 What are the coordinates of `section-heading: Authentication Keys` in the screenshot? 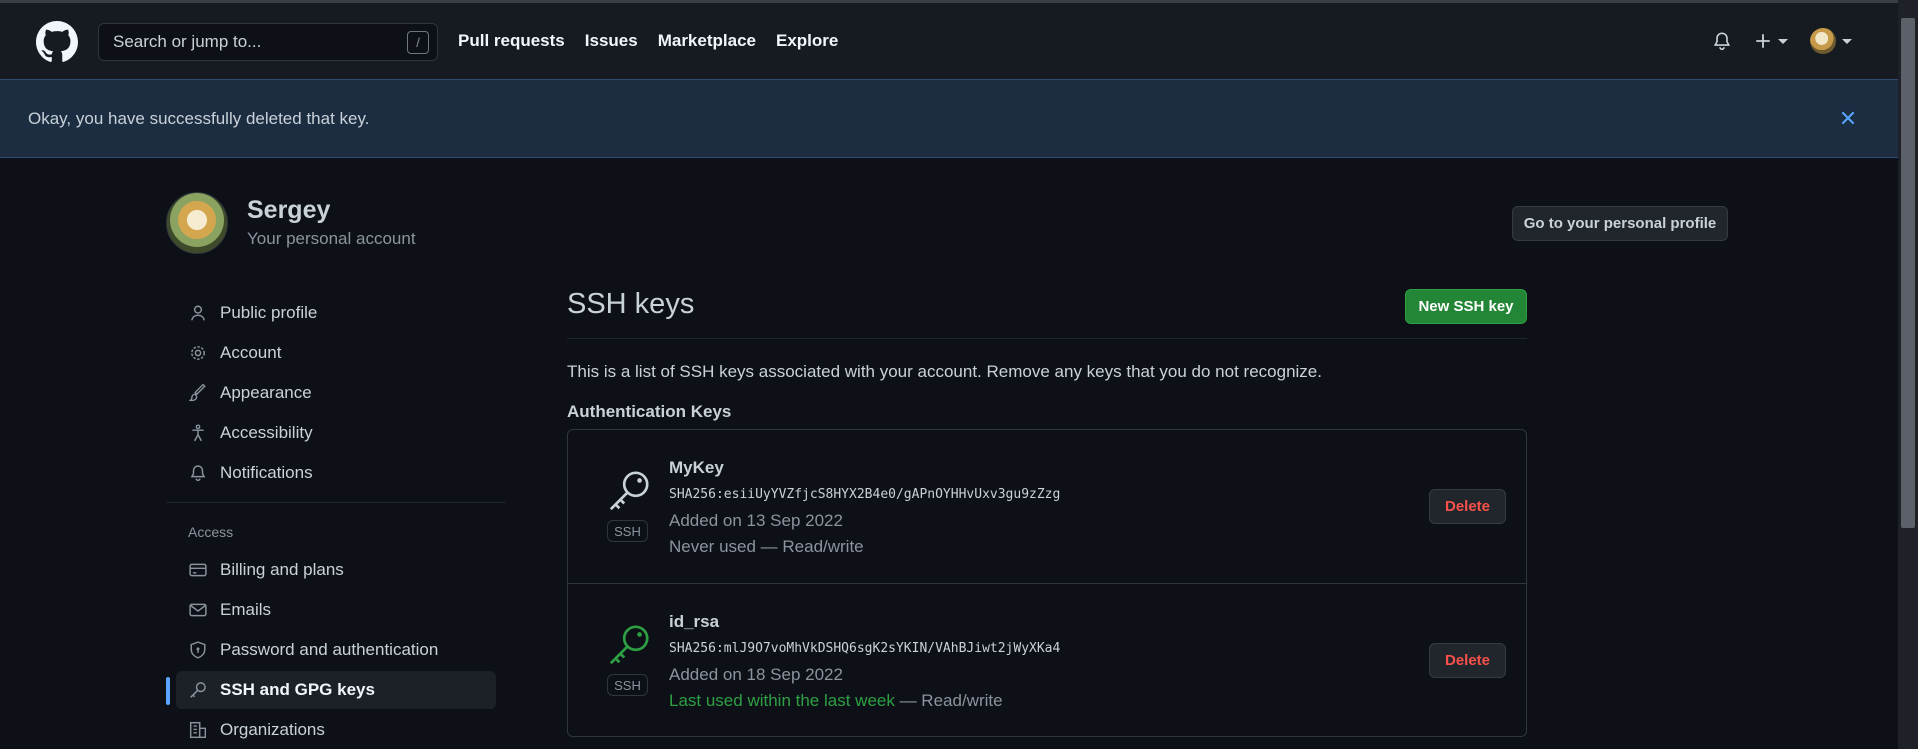 It's located at (649, 411).